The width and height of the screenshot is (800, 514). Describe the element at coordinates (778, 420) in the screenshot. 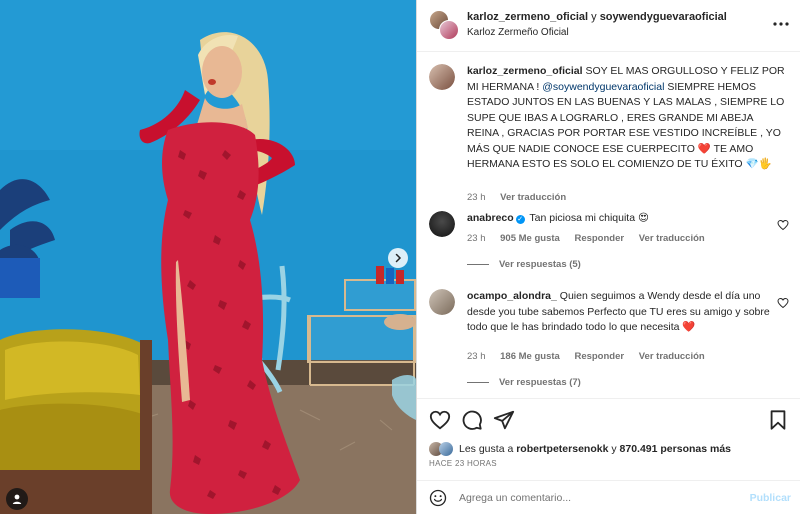

I see `bookmark-icon` at that location.